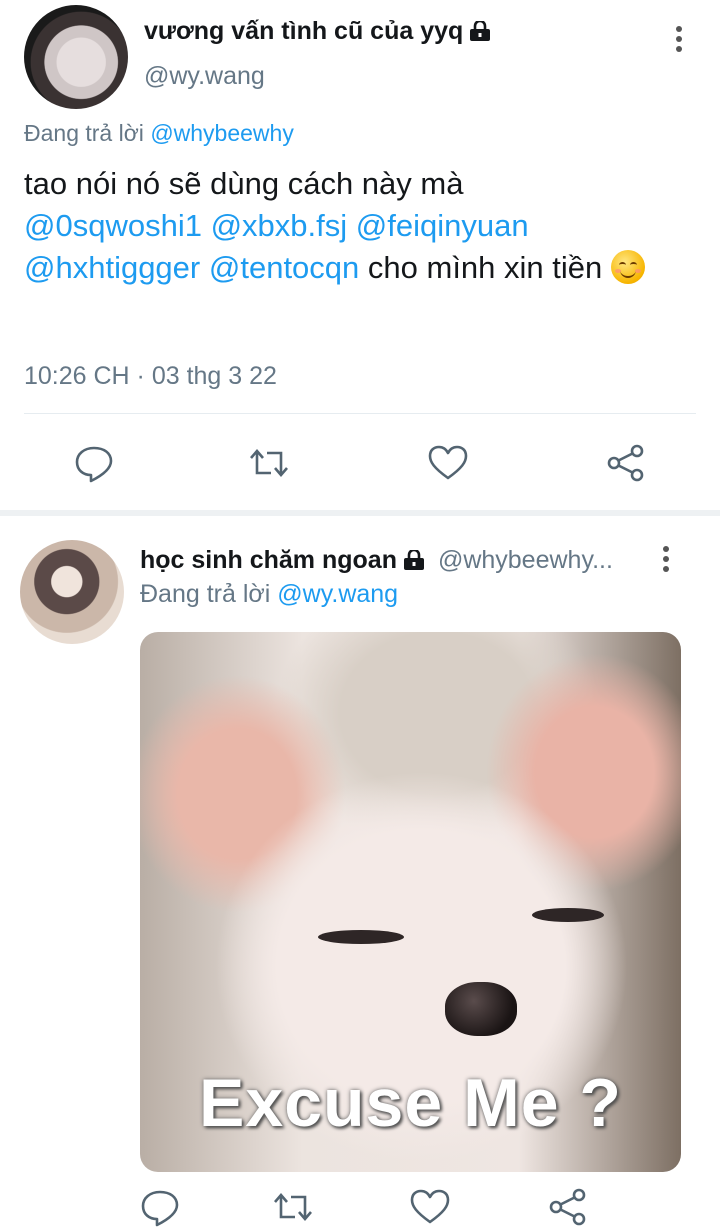 Image resolution: width=720 pixels, height=1227 pixels. Describe the element at coordinates (627, 267) in the screenshot. I see `smiling-face-emoji` at that location.